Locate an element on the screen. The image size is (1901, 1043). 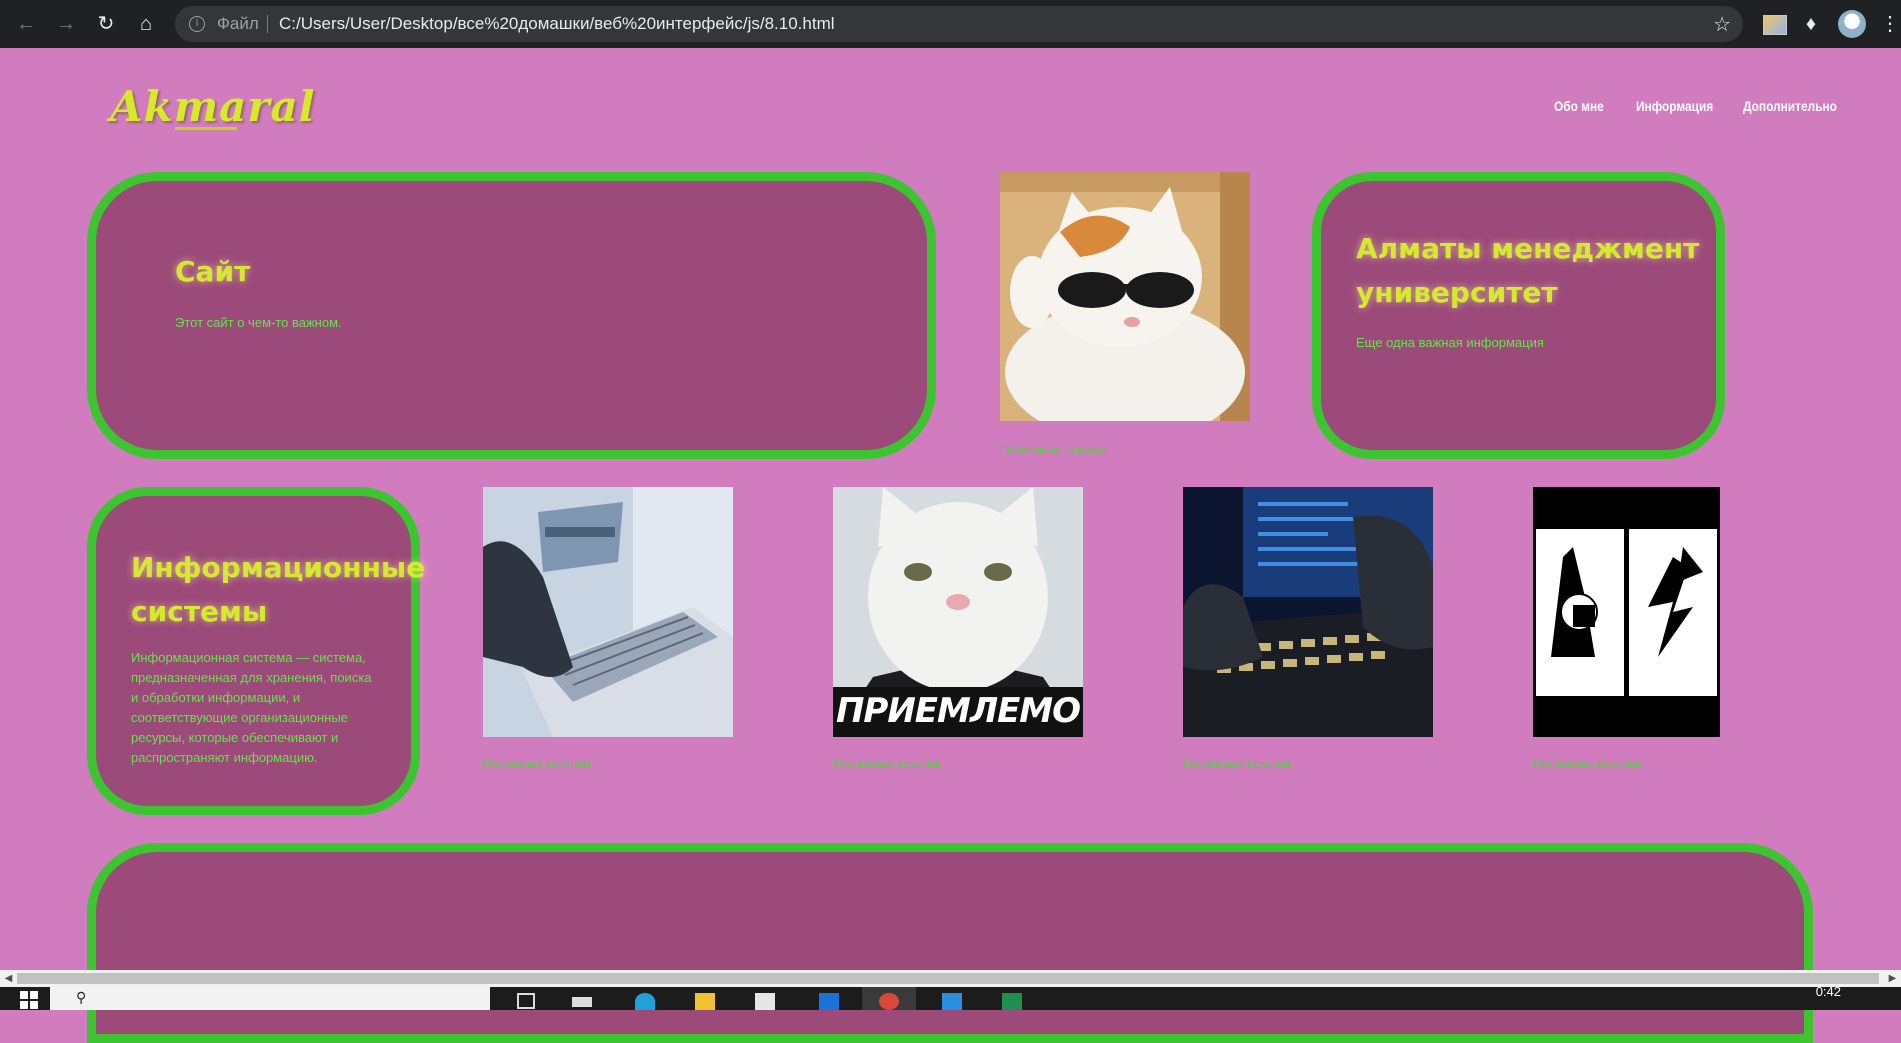
scroll-left-icon: ◀ is located at coordinates (8, 978).